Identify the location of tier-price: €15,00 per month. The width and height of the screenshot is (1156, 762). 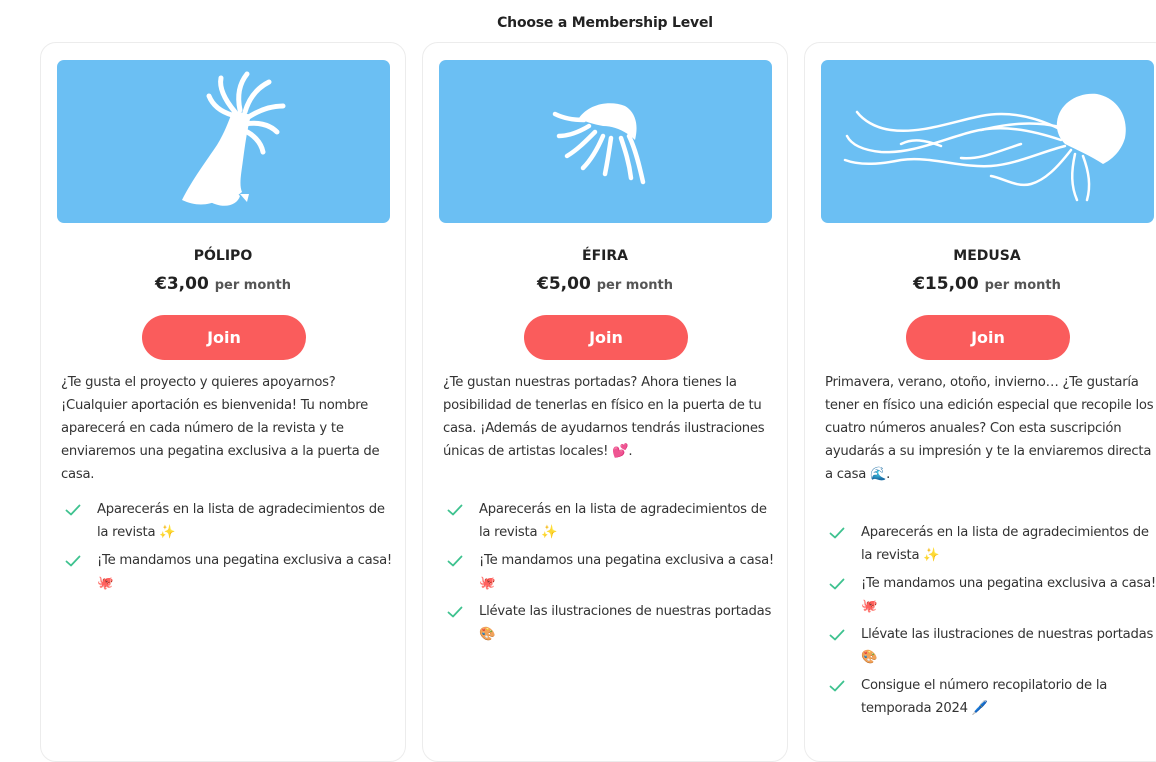
(987, 284).